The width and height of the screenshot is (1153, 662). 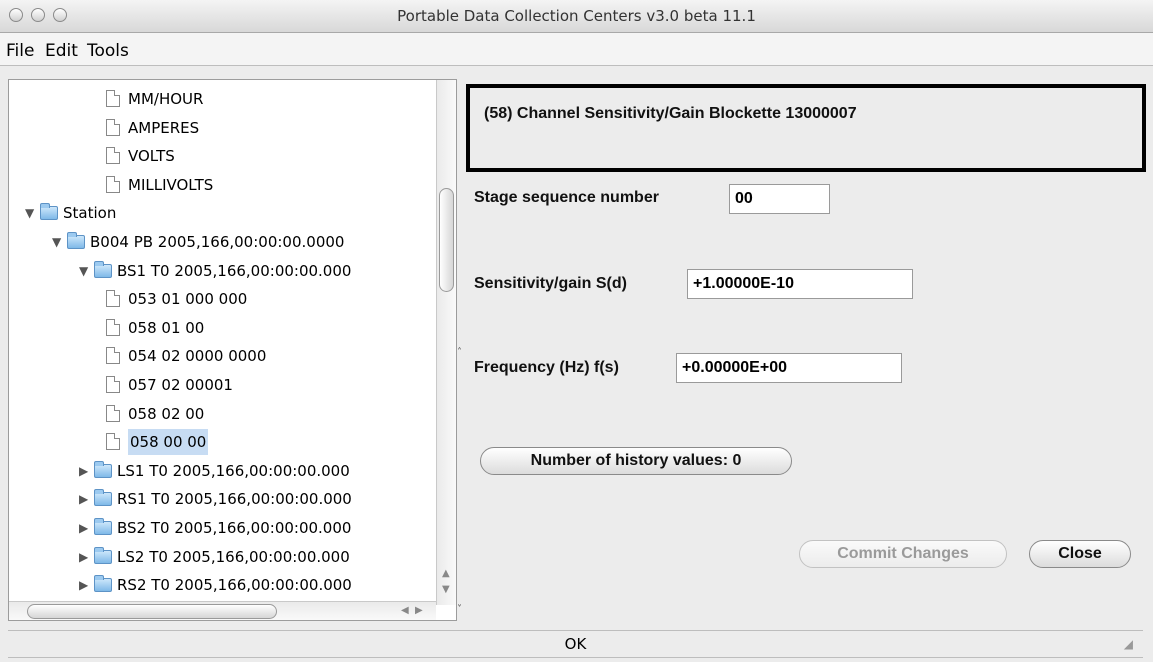 What do you see at coordinates (576, 49) in the screenshot?
I see `menu-bar: File Edit Tools` at bounding box center [576, 49].